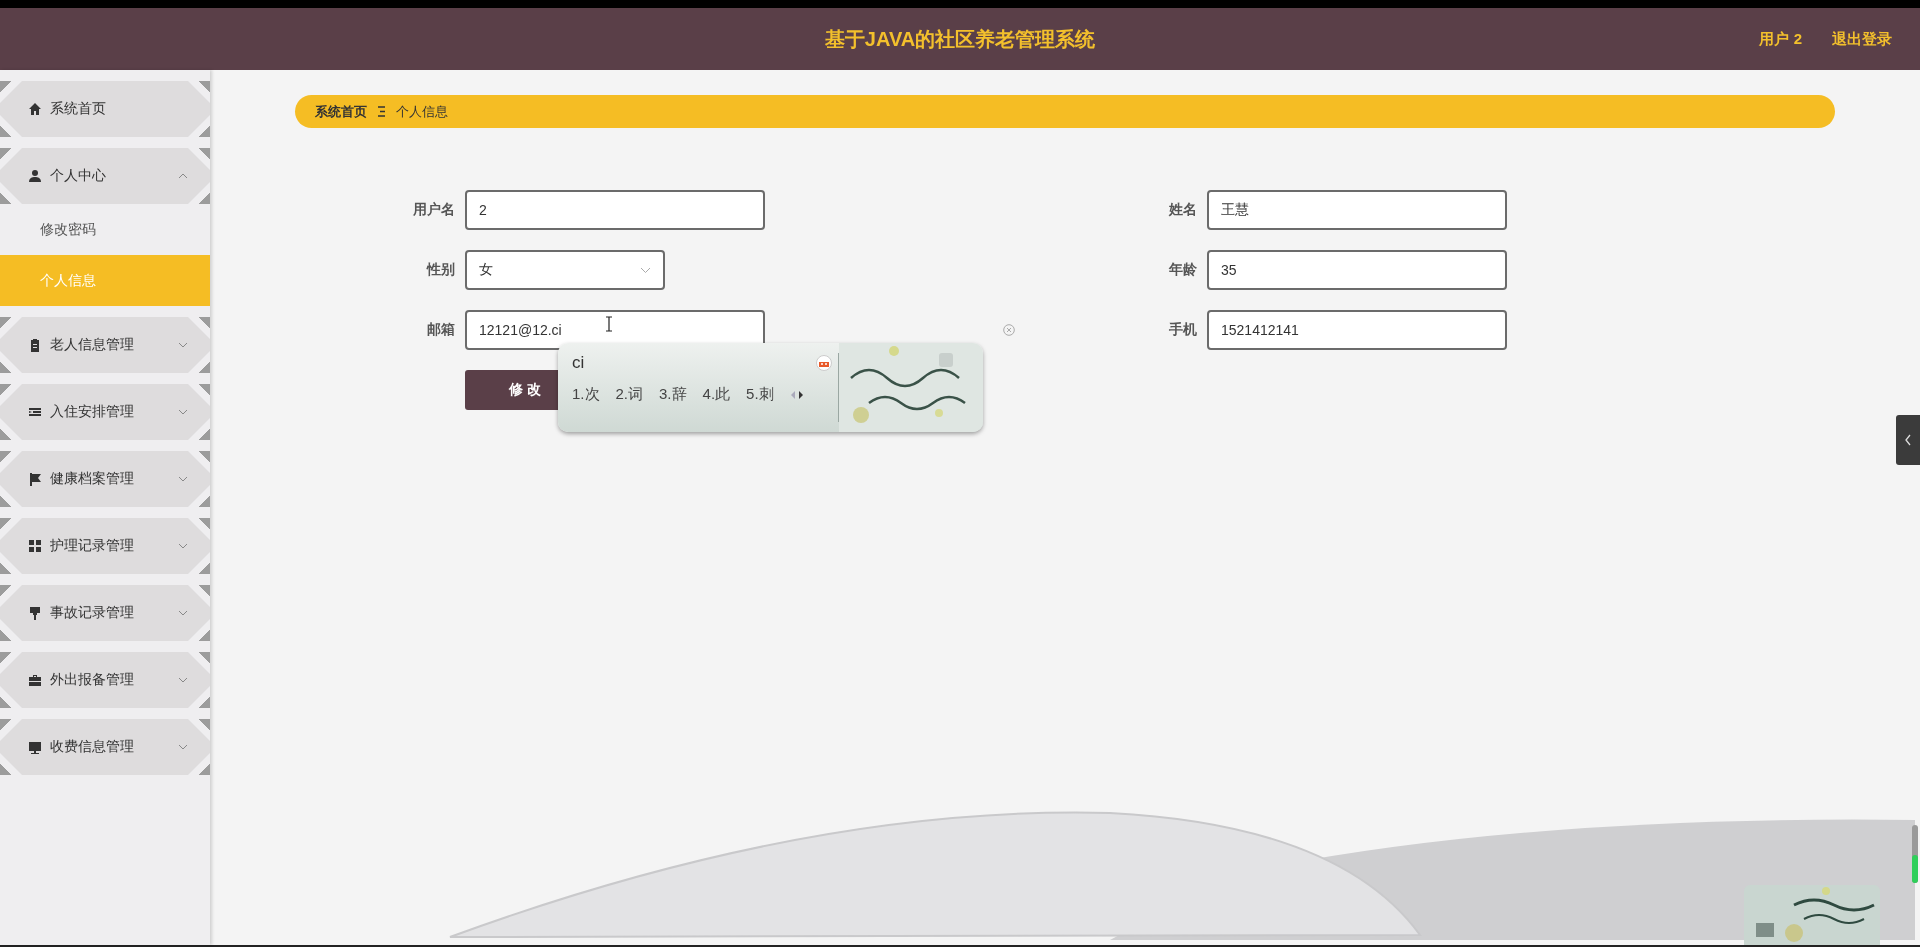 The image size is (1920, 947). What do you see at coordinates (440, 270) in the screenshot?
I see `field-label: 性别` at bounding box center [440, 270].